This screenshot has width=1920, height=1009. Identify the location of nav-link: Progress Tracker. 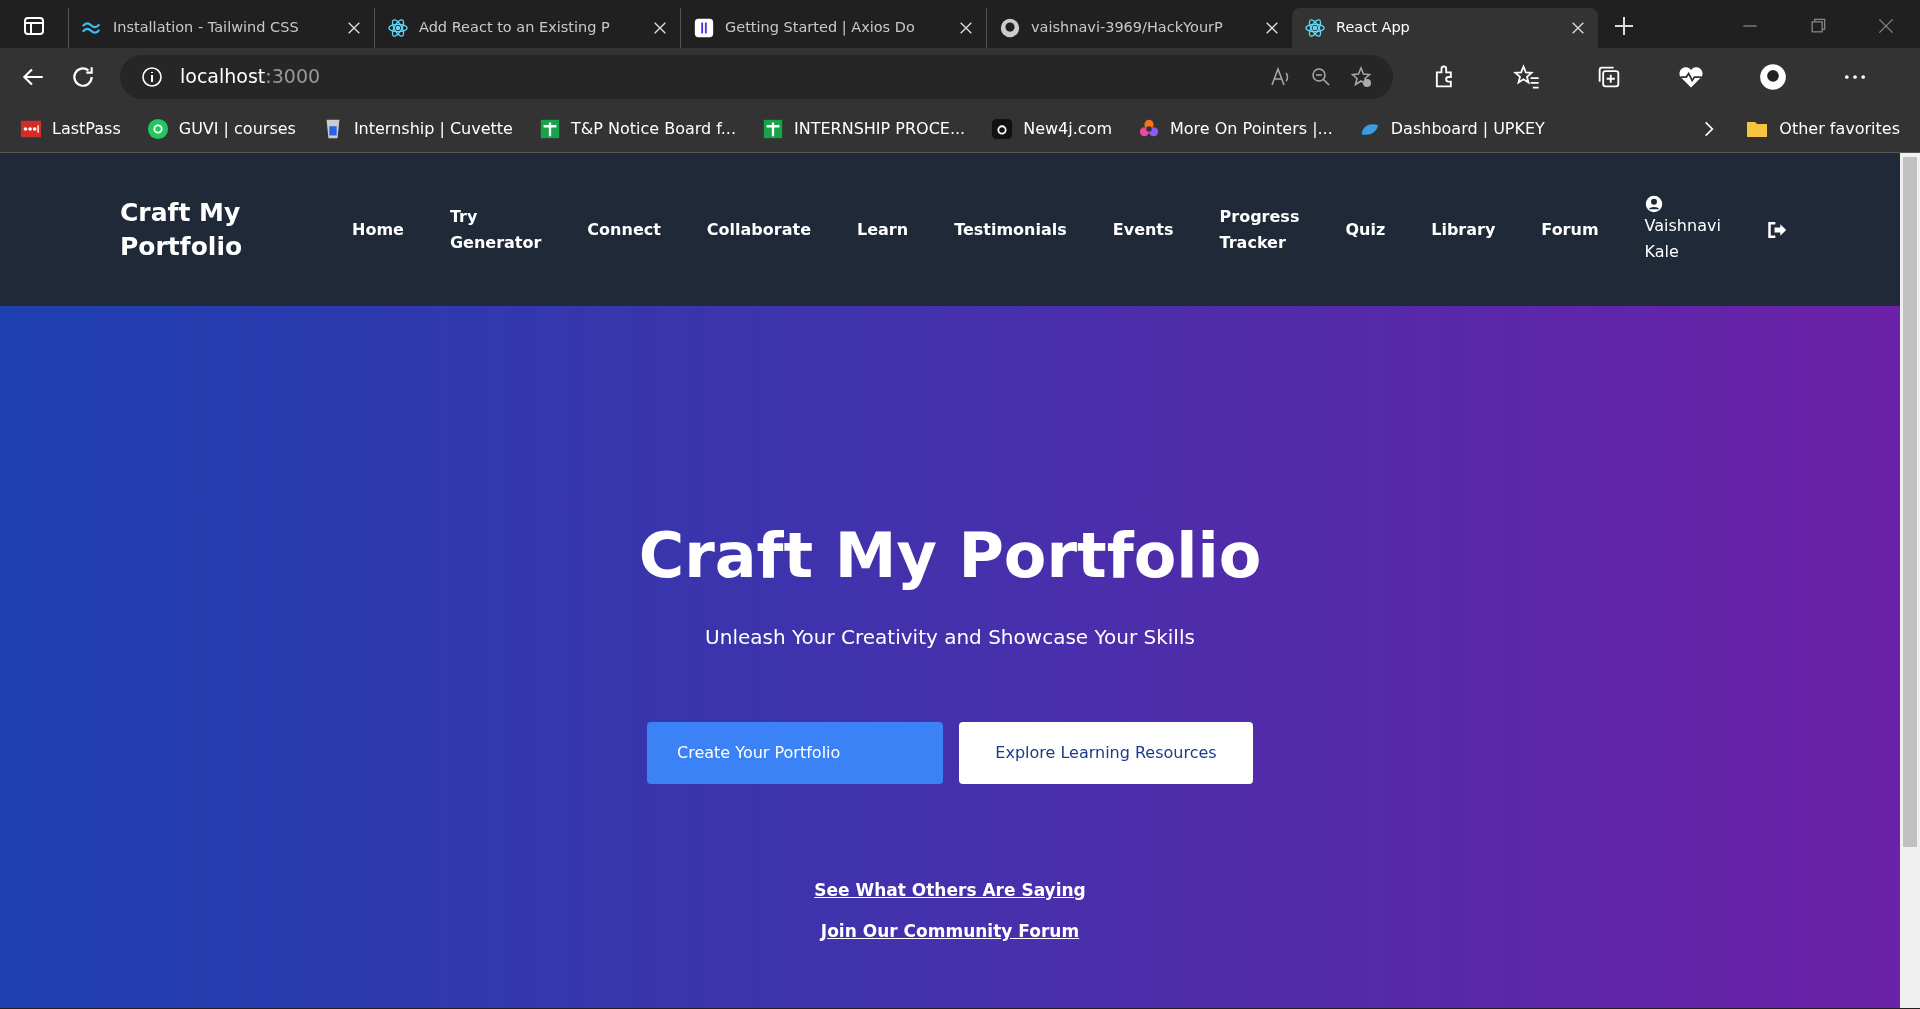
(1259, 229).